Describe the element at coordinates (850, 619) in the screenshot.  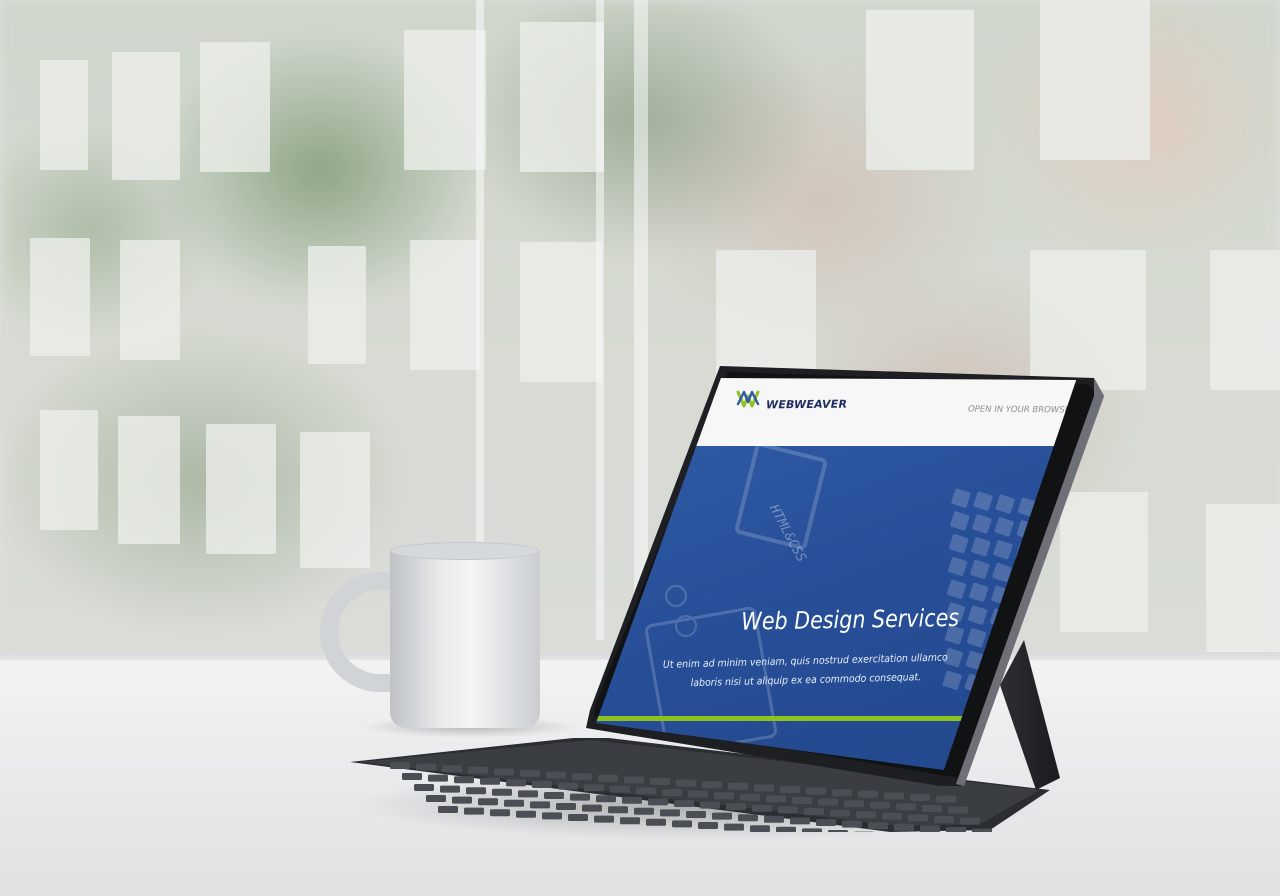
I see `hero-title: Web Design Services` at that location.